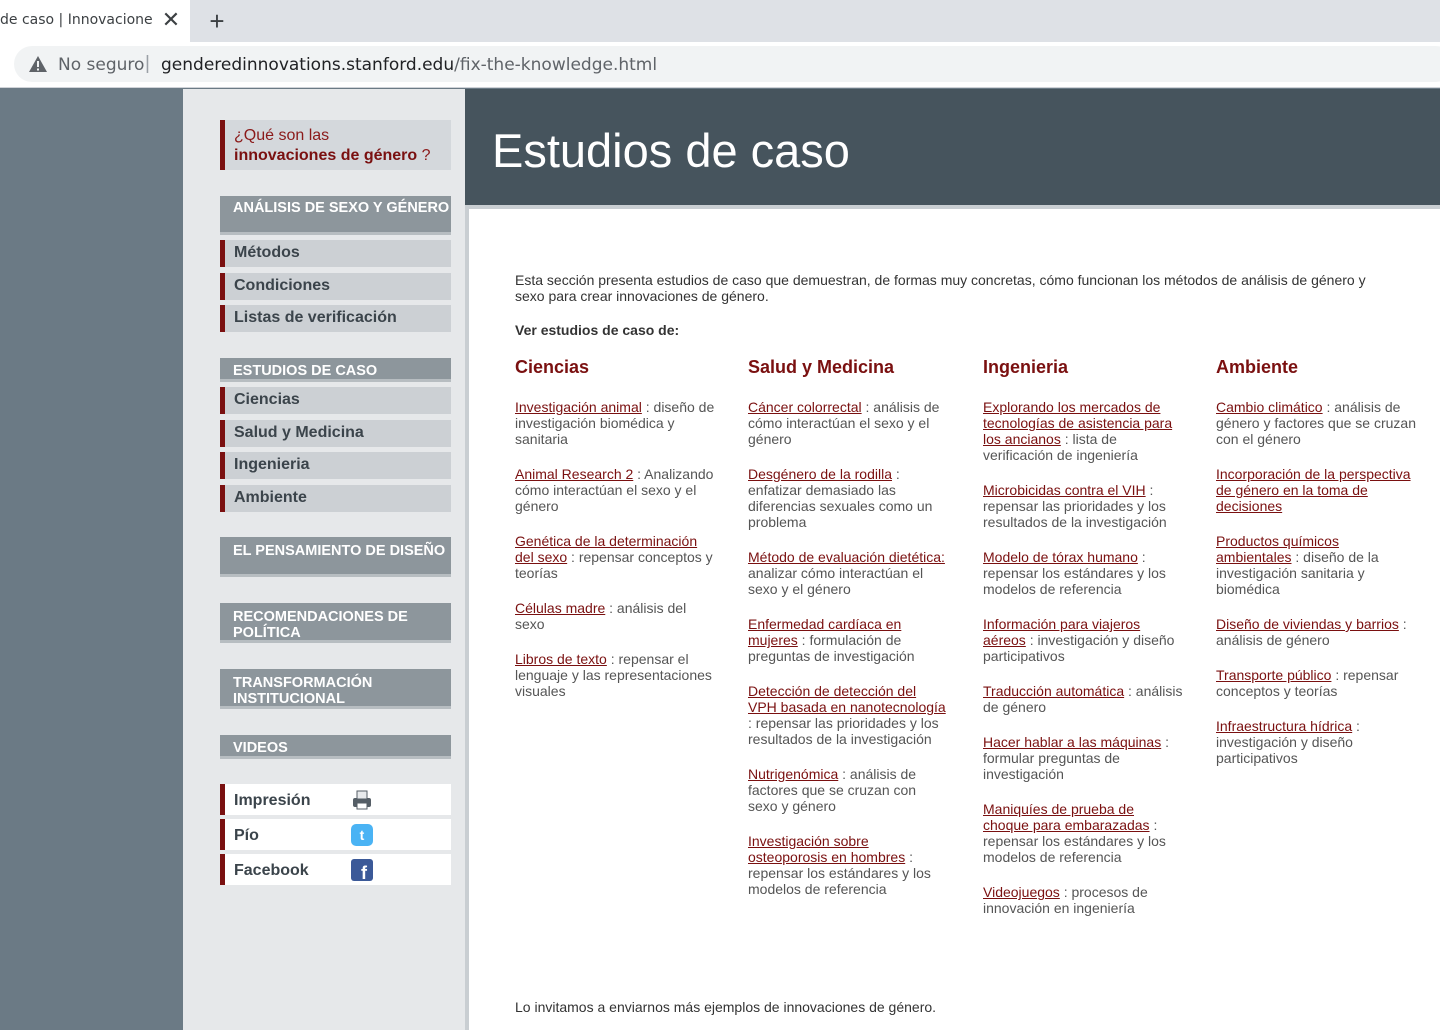 This screenshot has height=1030, width=1440. What do you see at coordinates (326, 155) in the screenshot?
I see `what-bold: innovaciones de género` at bounding box center [326, 155].